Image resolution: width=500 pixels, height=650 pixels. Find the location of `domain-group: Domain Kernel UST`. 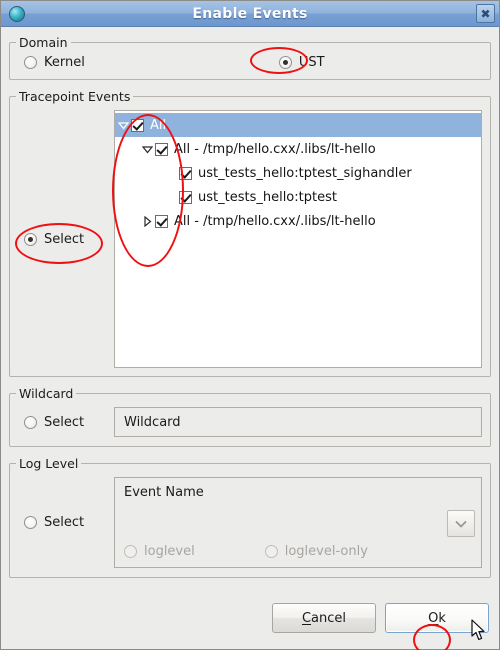

domain-group: Domain Kernel UST is located at coordinates (250, 57).